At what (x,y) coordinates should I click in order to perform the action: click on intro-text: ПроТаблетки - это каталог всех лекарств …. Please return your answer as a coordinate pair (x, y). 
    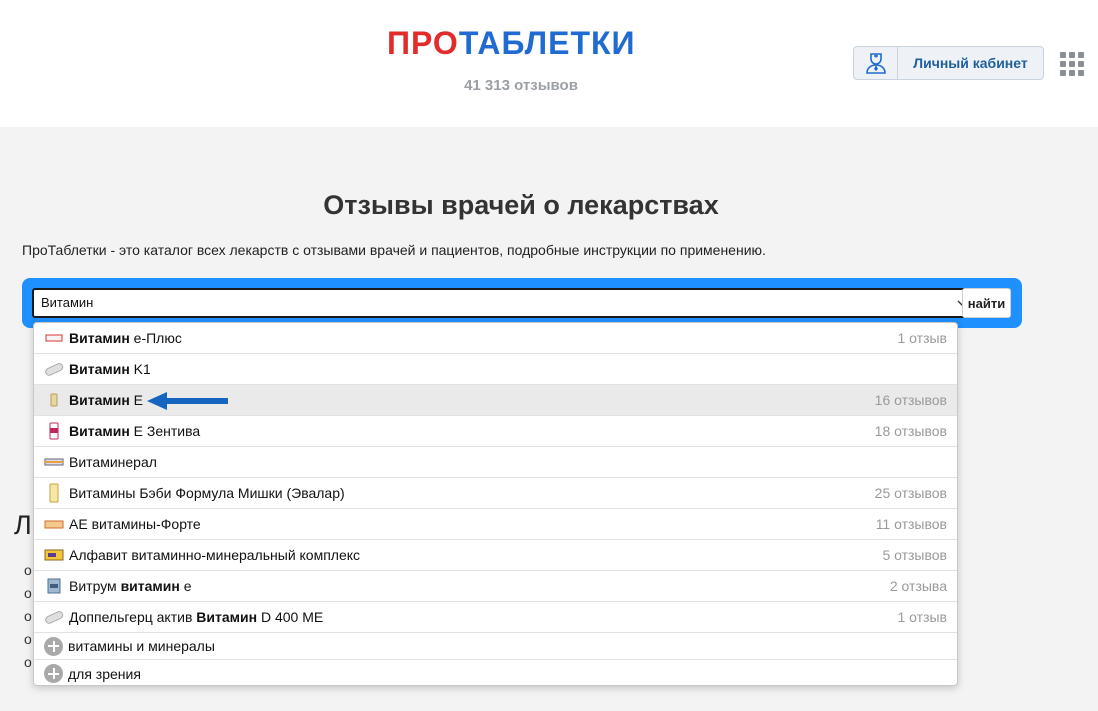
    Looking at the image, I should click on (394, 250).